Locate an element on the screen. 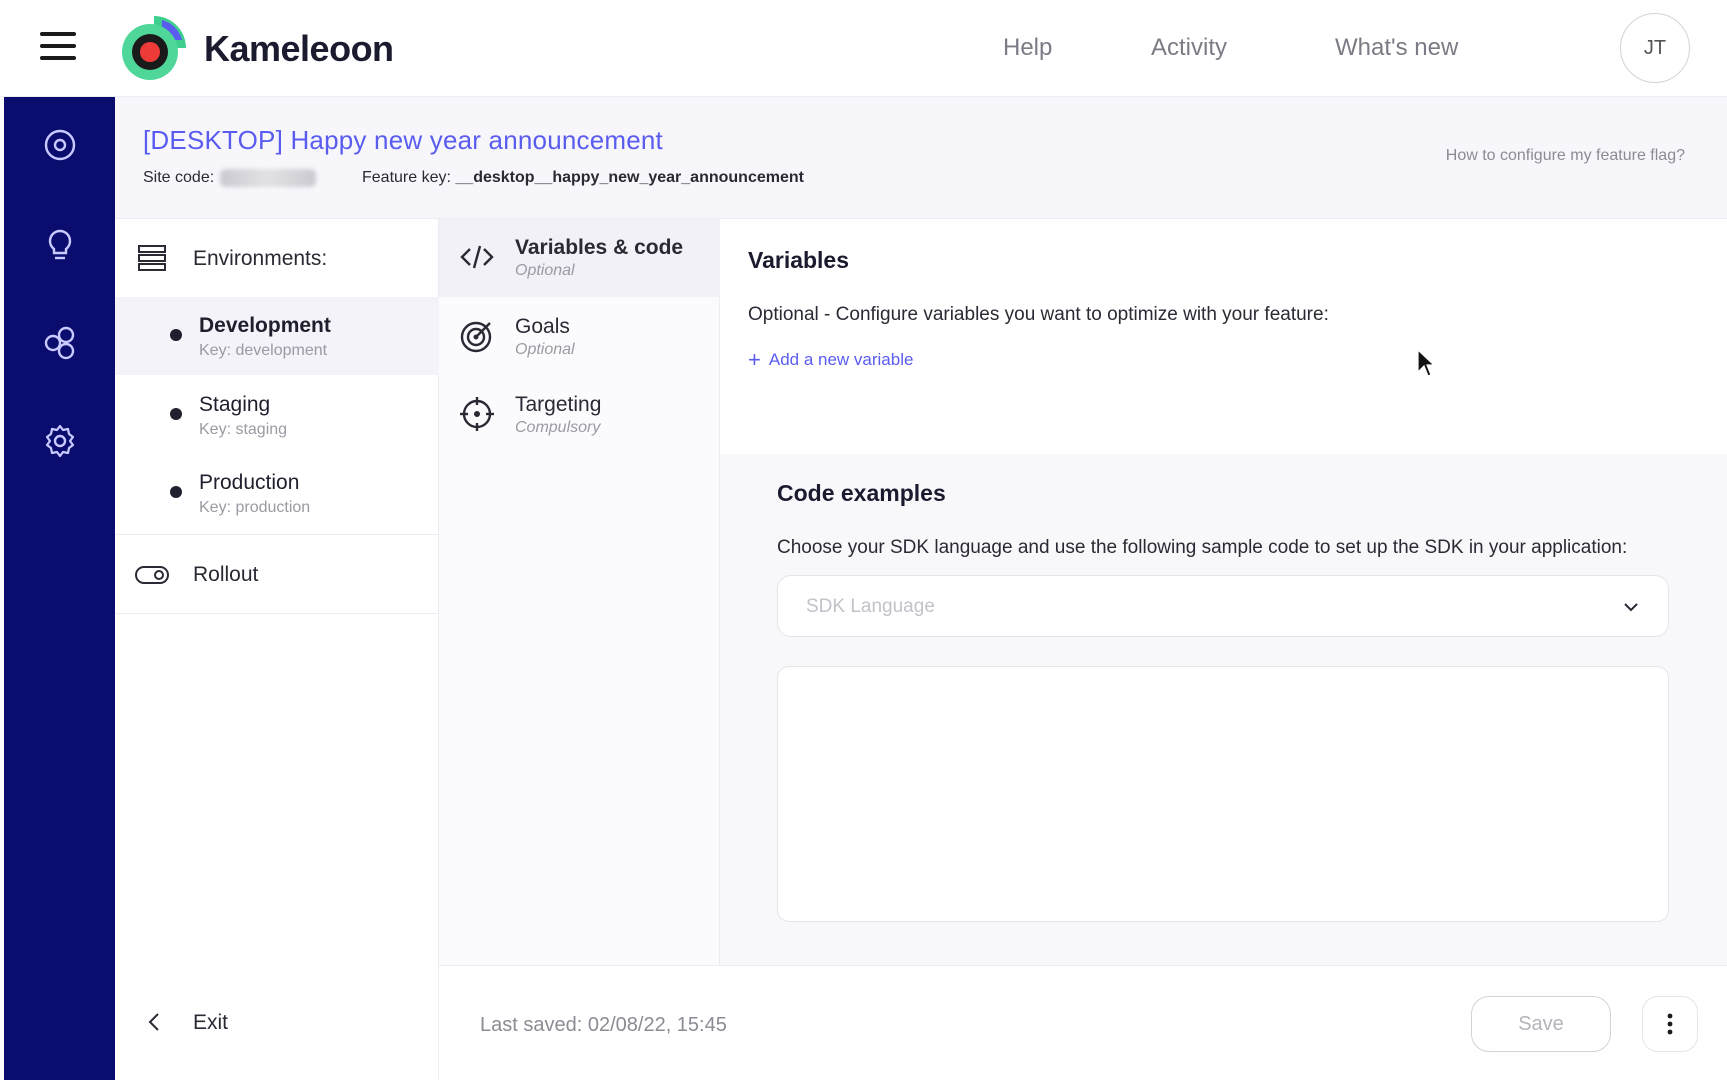 The height and width of the screenshot is (1080, 1727). chevron-down-icon is located at coordinates (1631, 607).